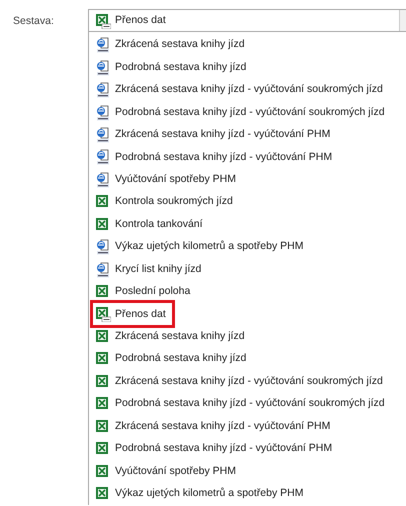 The width and height of the screenshot is (406, 506). Describe the element at coordinates (148, 269) in the screenshot. I see `dropdown-option: Krycí list knihy jízd` at that location.